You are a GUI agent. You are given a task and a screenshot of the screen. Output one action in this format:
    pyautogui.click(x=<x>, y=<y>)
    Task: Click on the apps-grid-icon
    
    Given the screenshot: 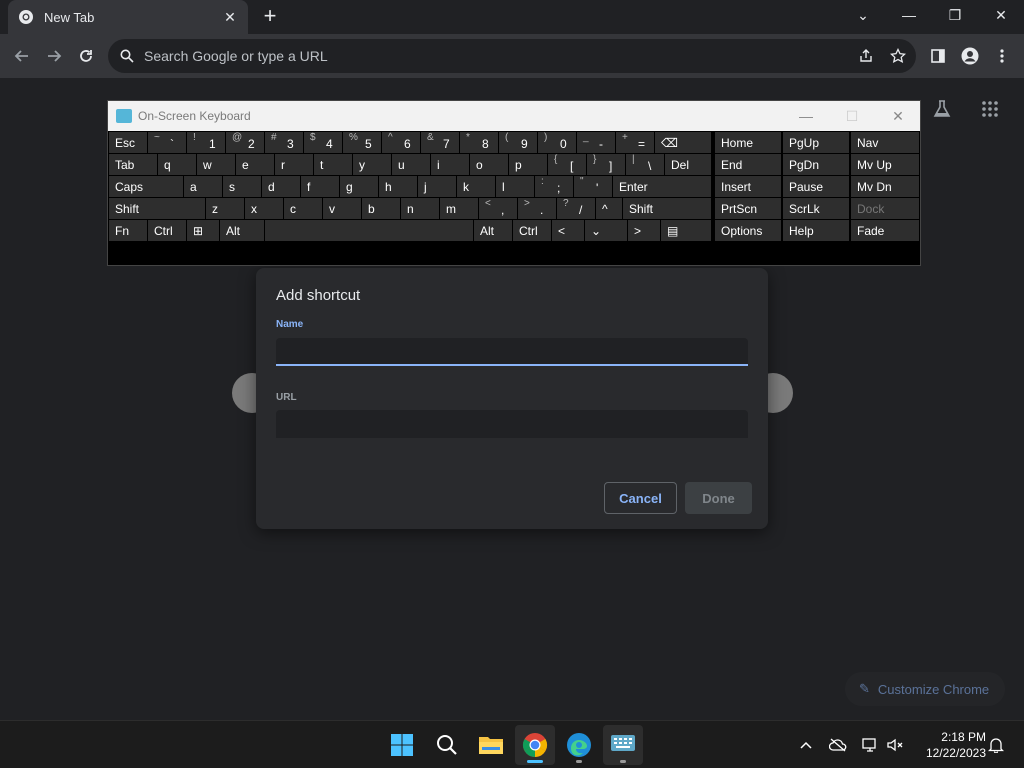 What is the action you would take?
    pyautogui.click(x=990, y=109)
    